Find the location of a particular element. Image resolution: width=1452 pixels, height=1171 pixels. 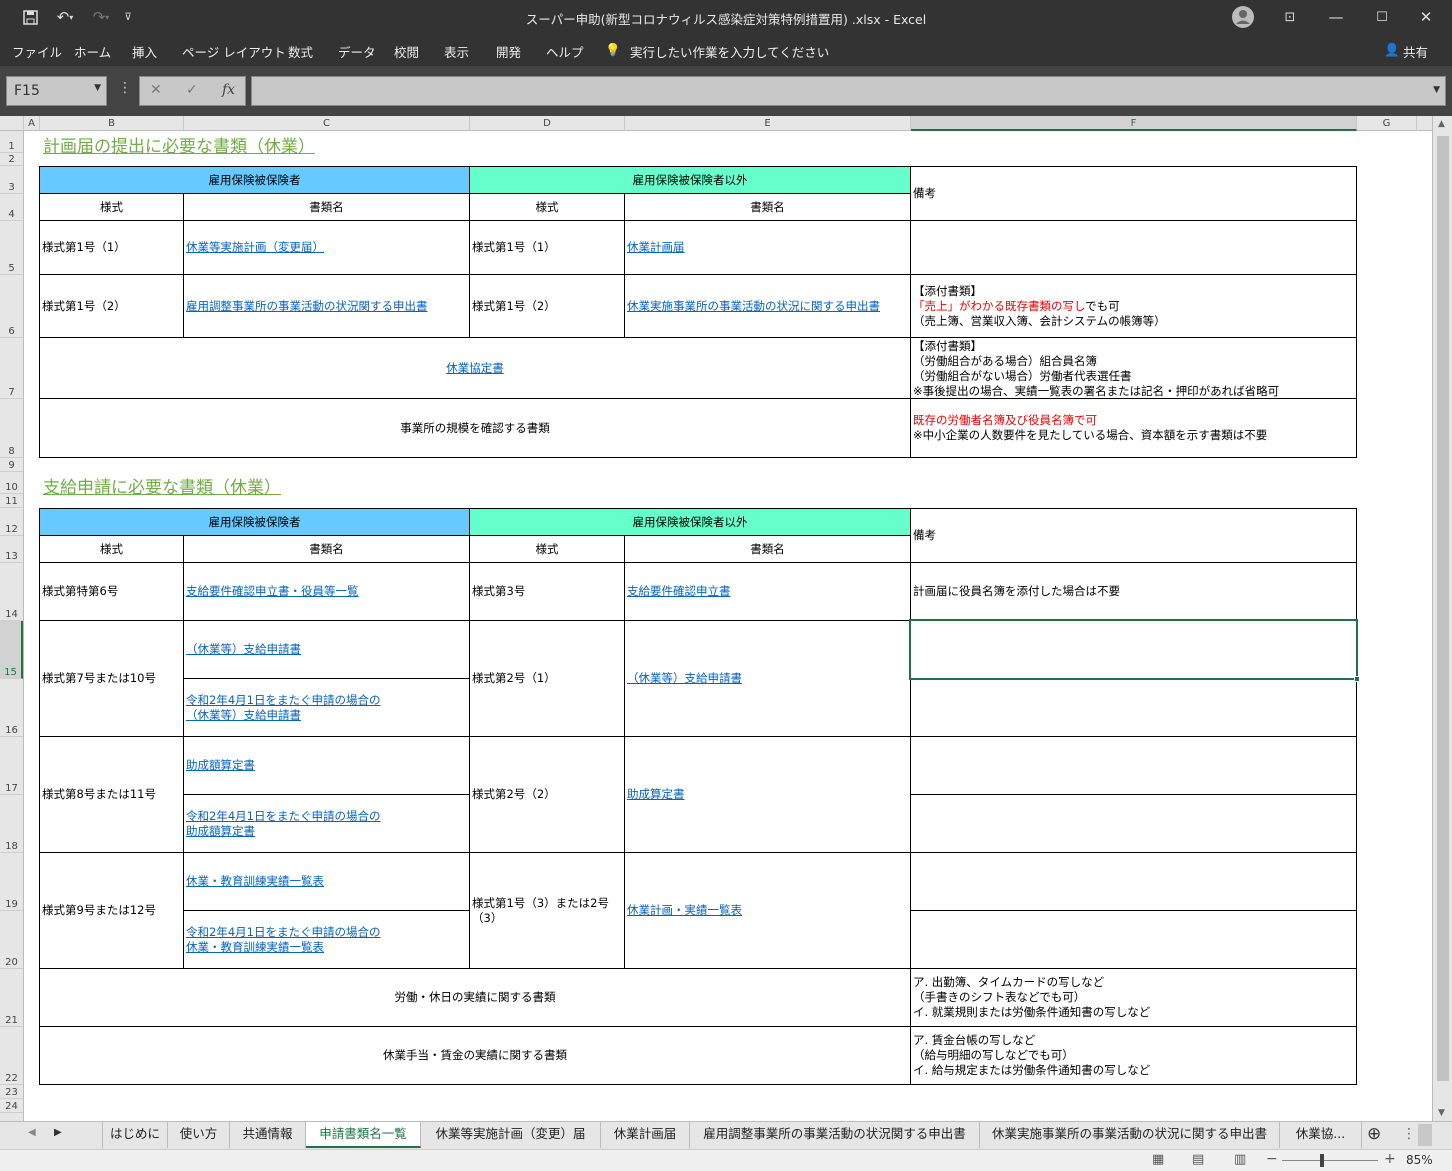

more-options-icon: ⋮ is located at coordinates (125, 88).